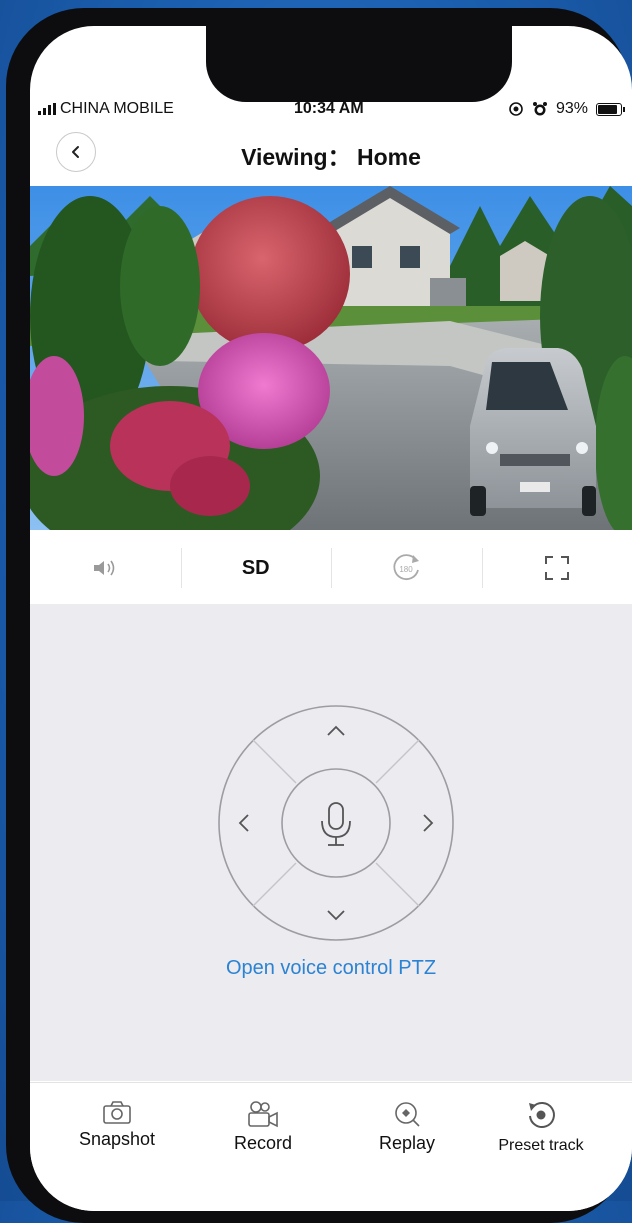  I want to click on replay-label: Replay, so click(407, 1143).